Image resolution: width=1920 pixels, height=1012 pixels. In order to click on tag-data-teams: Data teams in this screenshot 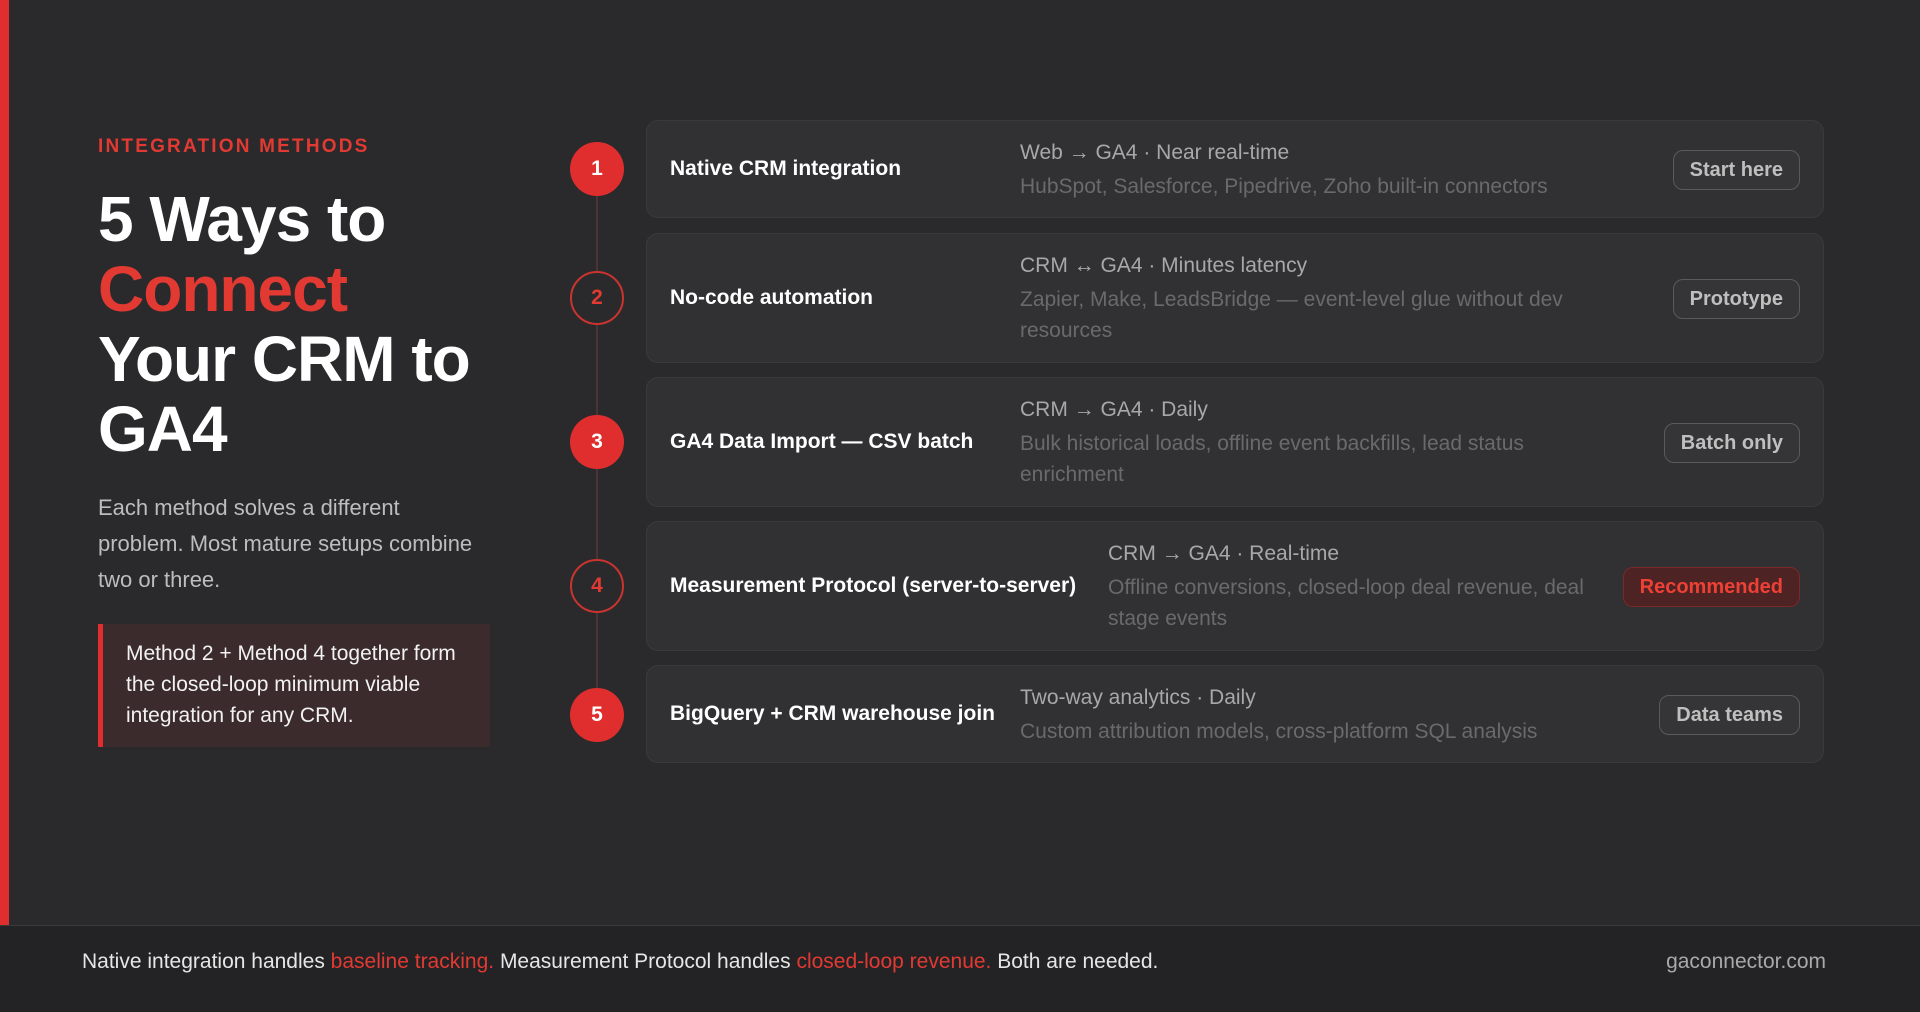, I will do `click(1729, 715)`.